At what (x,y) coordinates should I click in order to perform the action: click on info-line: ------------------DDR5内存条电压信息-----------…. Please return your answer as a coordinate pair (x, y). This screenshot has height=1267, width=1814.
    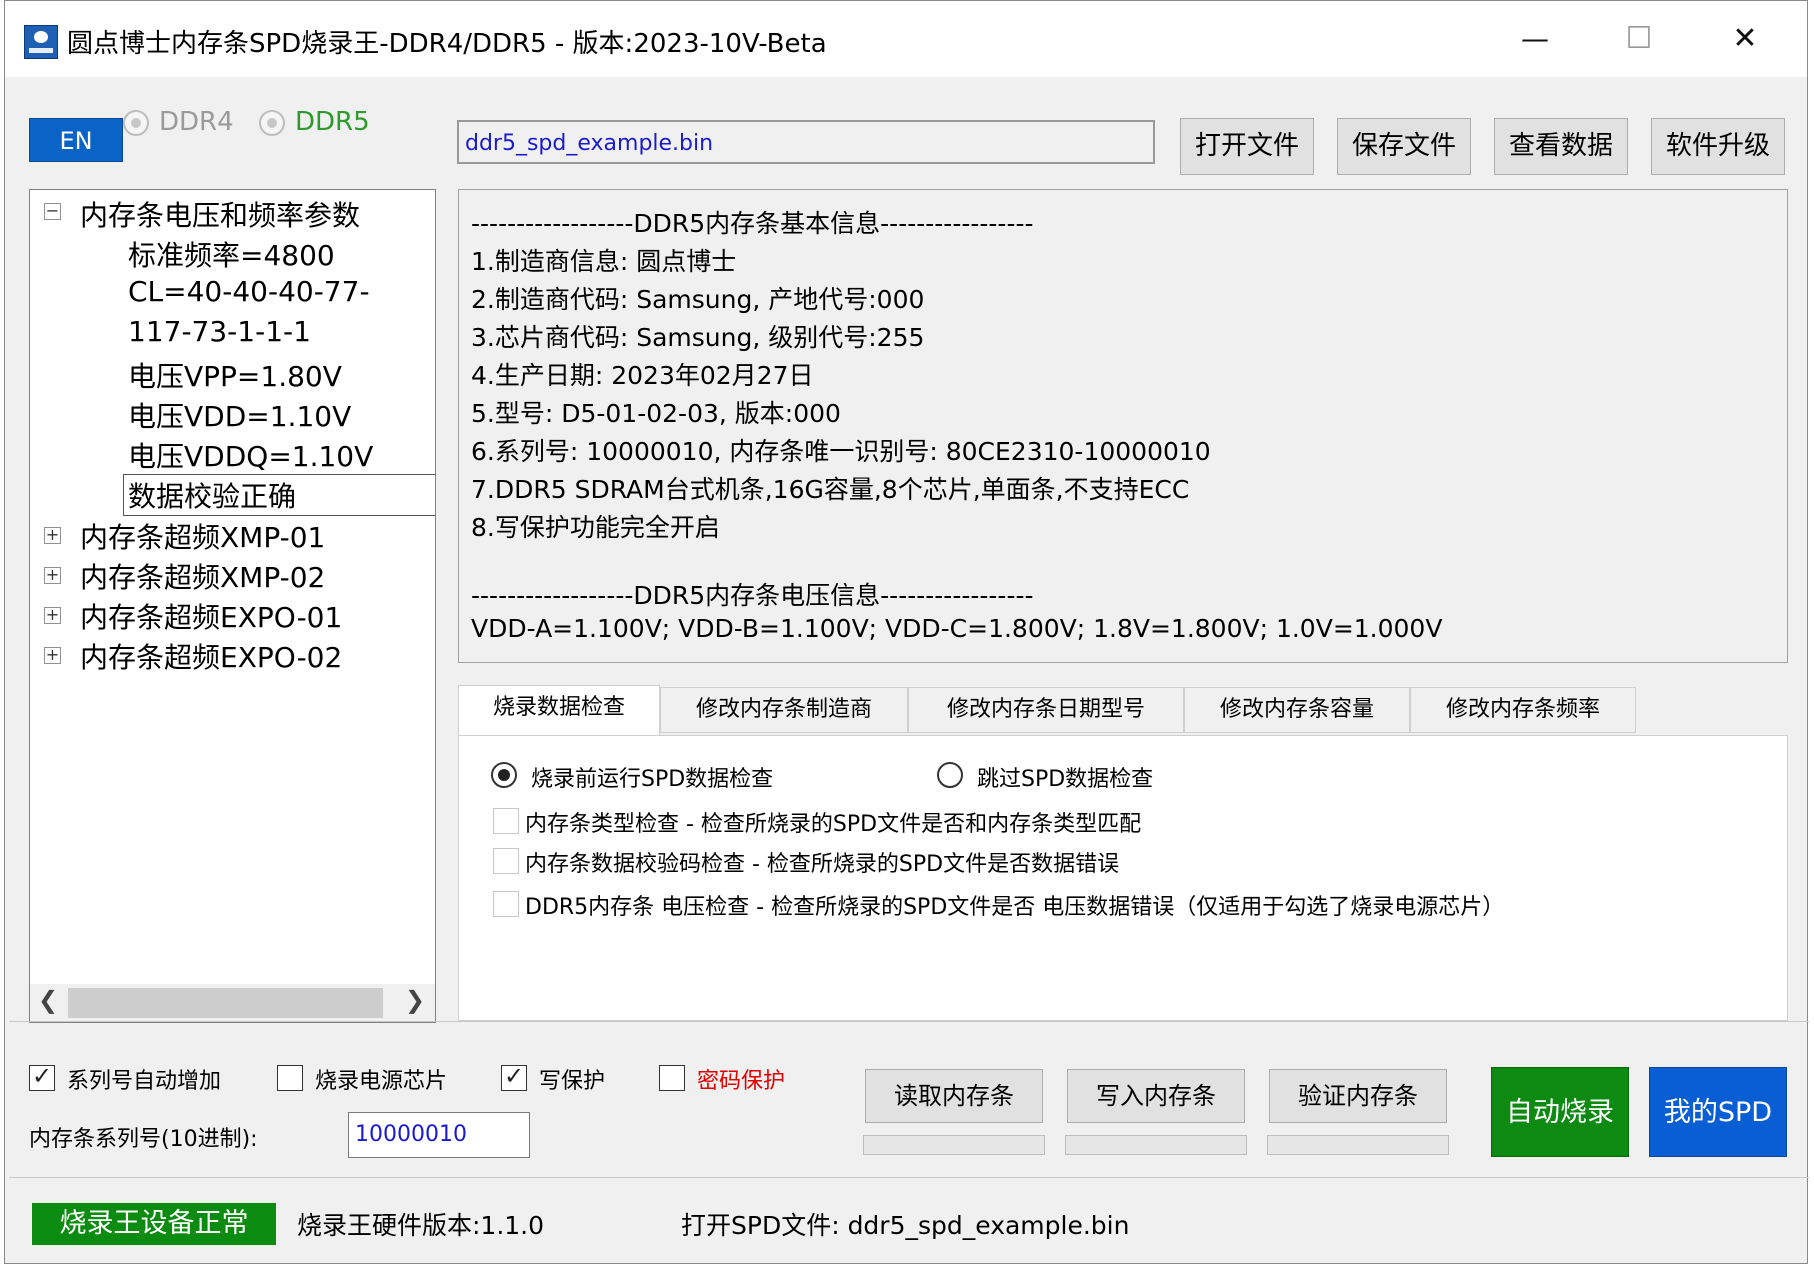
    Looking at the image, I should click on (752, 595).